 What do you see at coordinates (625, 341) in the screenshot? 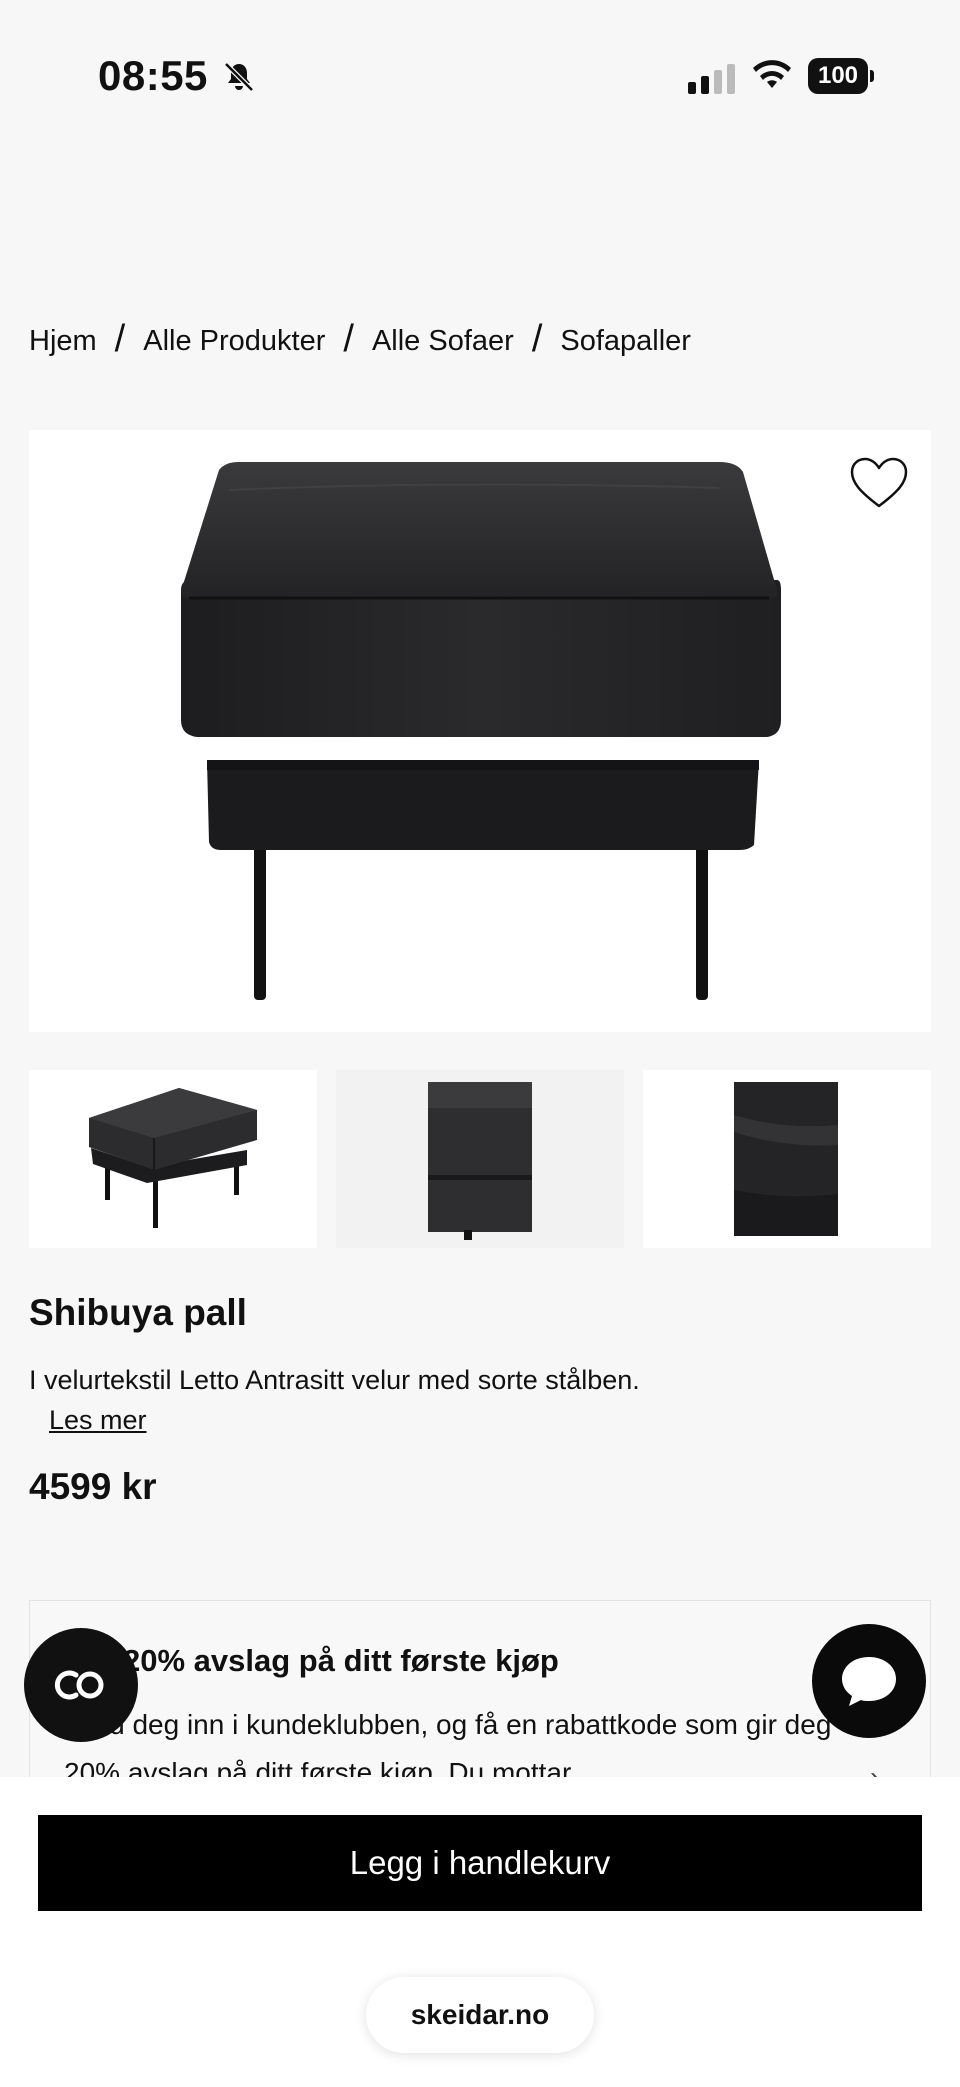
I see `breadcrumb-sofa-stools: Sofapaller` at bounding box center [625, 341].